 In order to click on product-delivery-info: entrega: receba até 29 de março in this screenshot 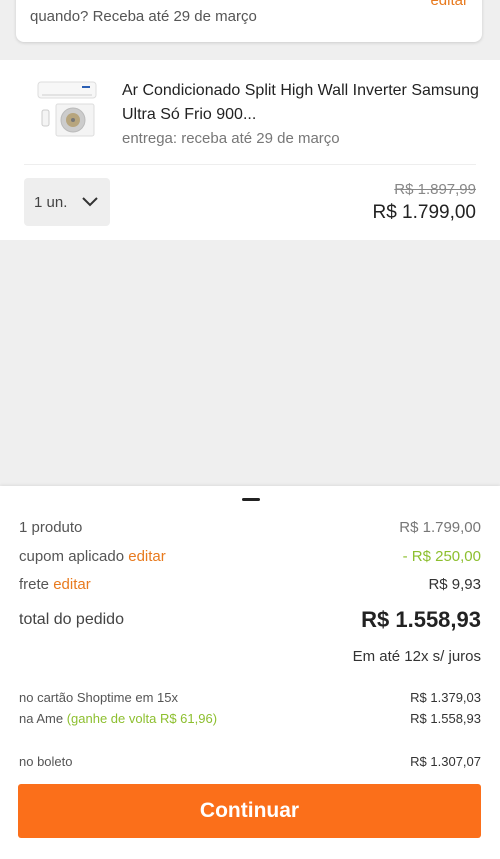, I will do `click(231, 138)`.